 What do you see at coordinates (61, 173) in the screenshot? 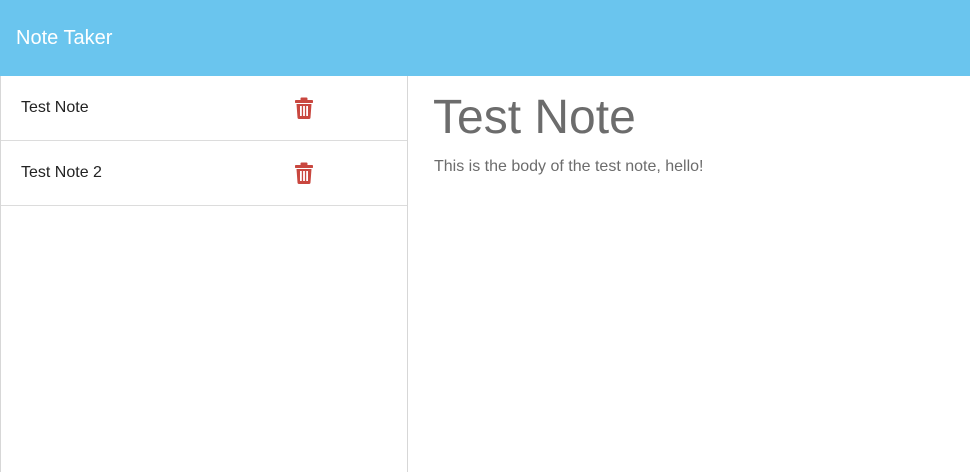
I see `note-title: Test Note 2` at bounding box center [61, 173].